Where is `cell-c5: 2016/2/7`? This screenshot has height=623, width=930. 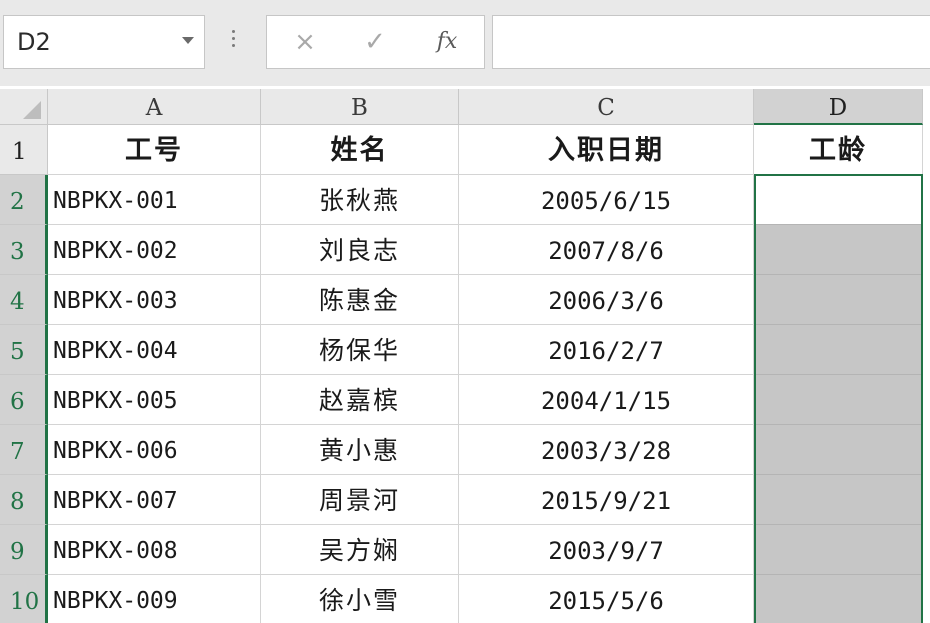 cell-c5: 2016/2/7 is located at coordinates (606, 350).